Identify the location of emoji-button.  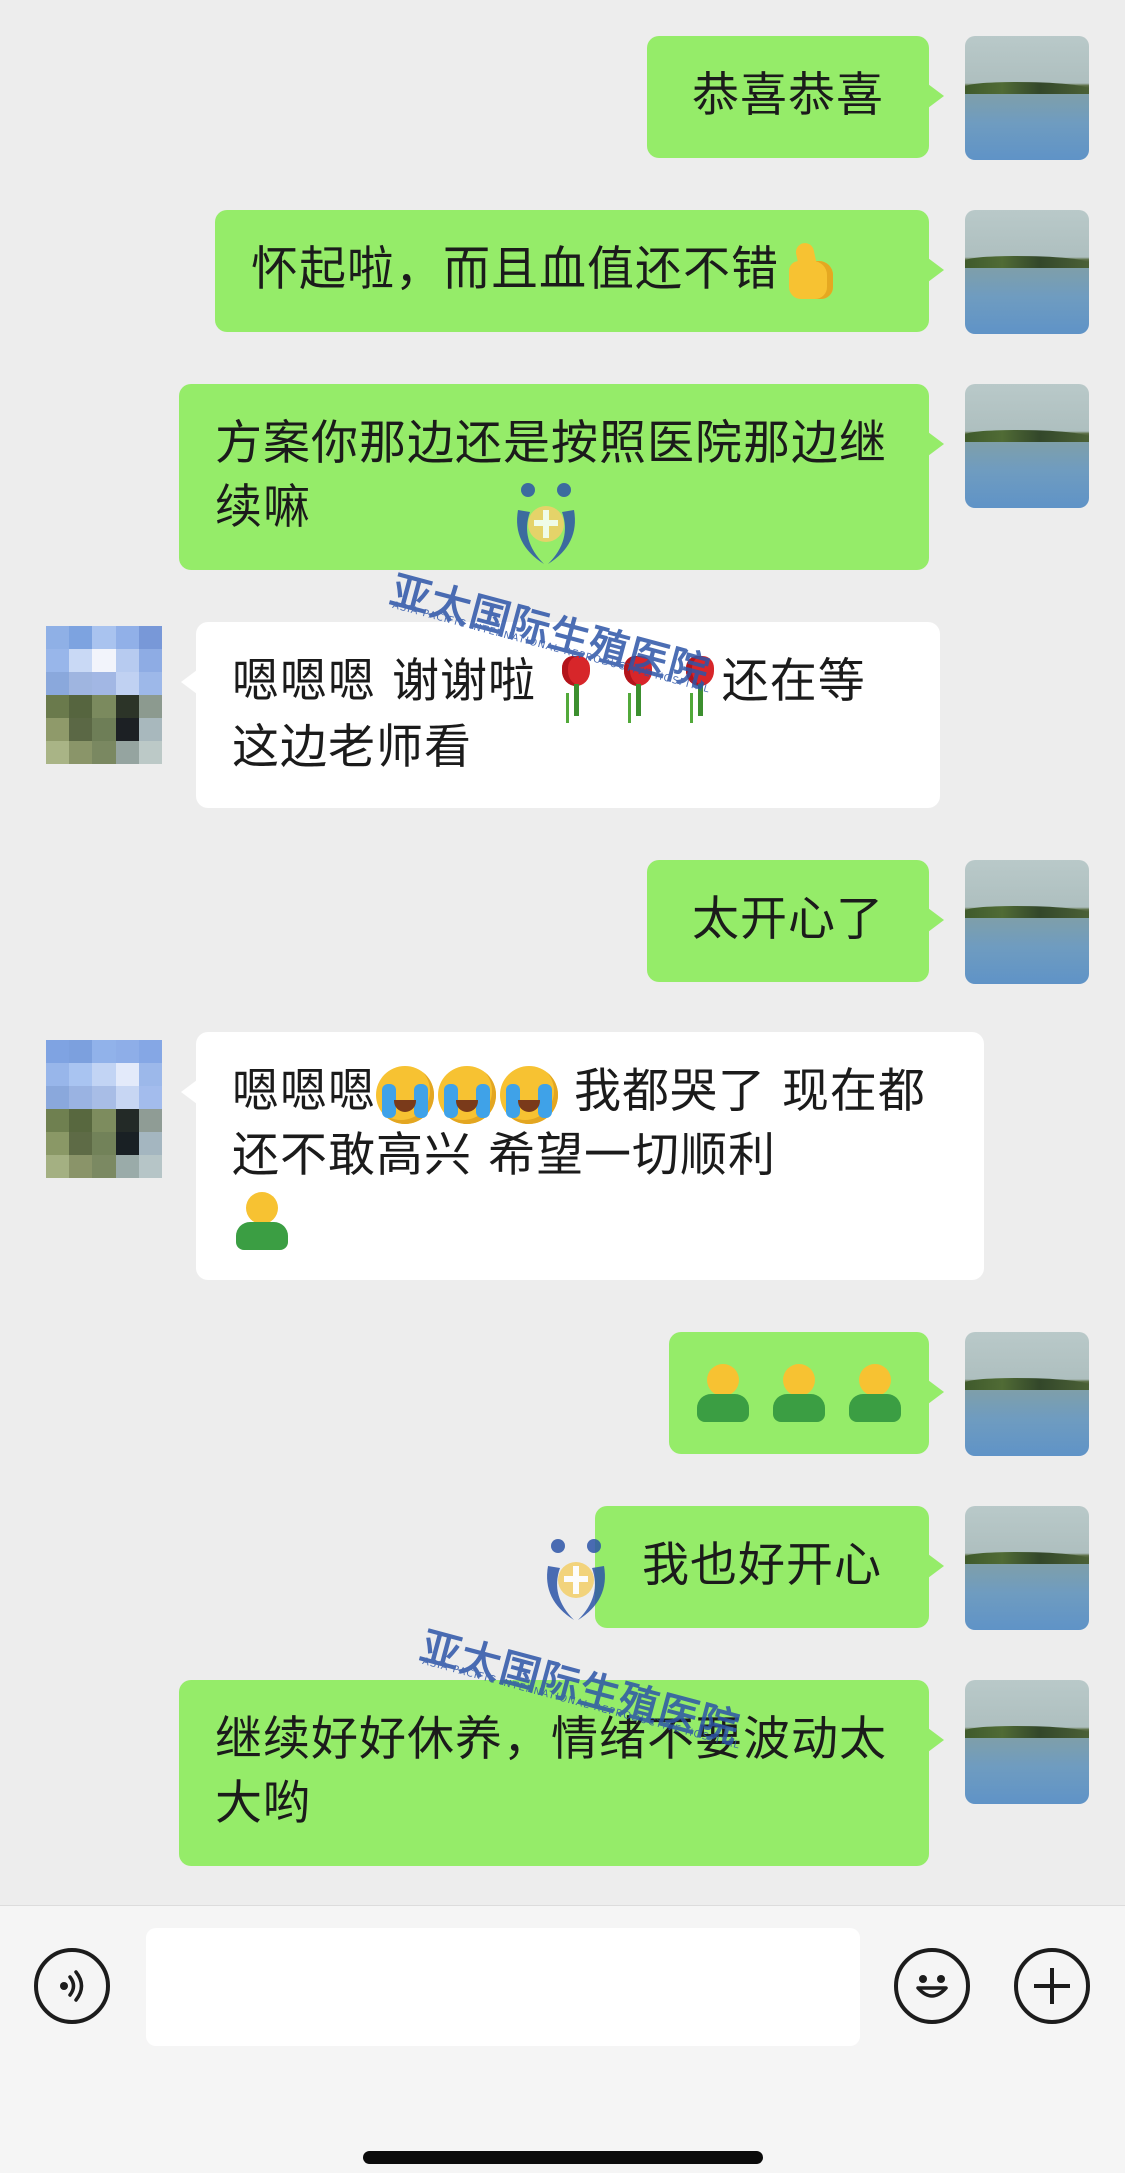
(932, 1986).